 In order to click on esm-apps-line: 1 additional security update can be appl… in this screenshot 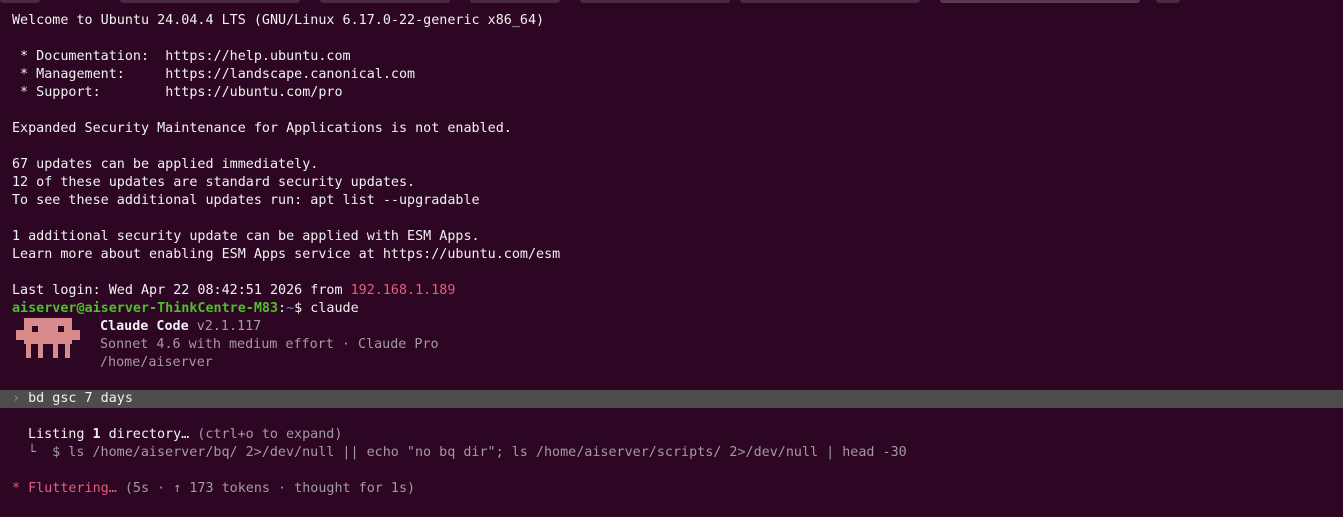, I will do `click(246, 236)`.